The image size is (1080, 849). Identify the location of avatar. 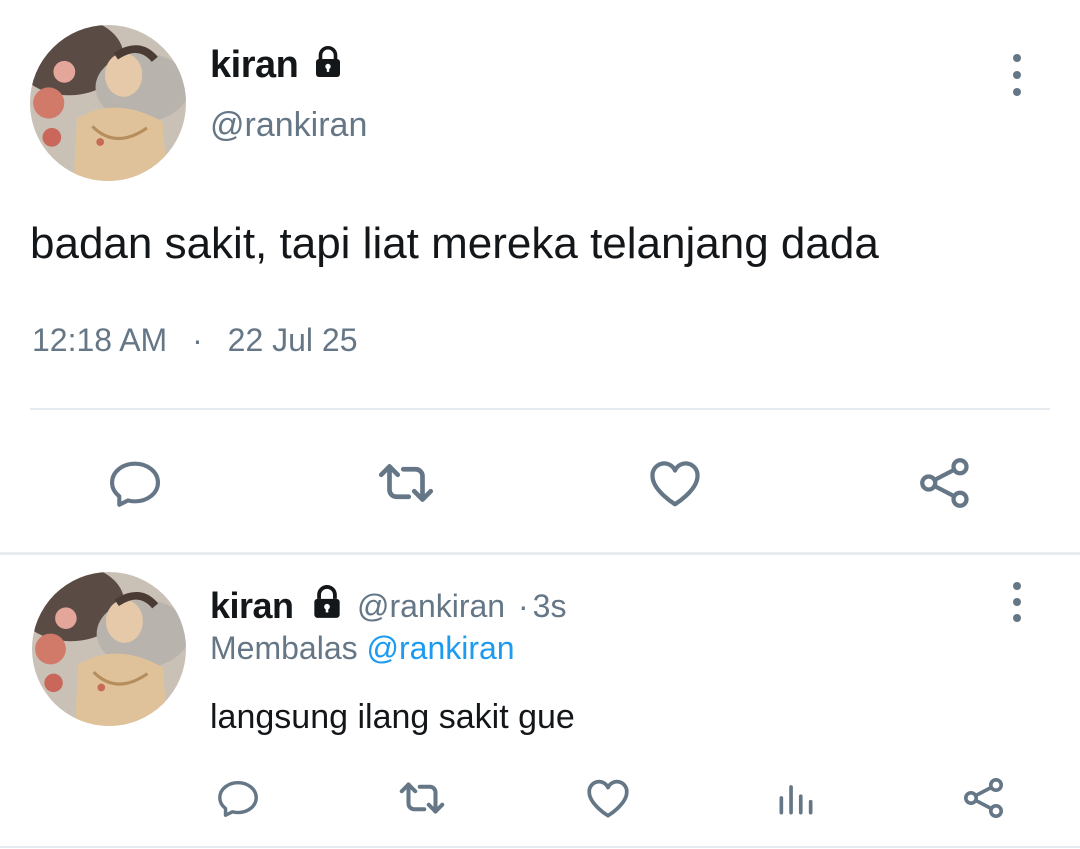
(108, 103).